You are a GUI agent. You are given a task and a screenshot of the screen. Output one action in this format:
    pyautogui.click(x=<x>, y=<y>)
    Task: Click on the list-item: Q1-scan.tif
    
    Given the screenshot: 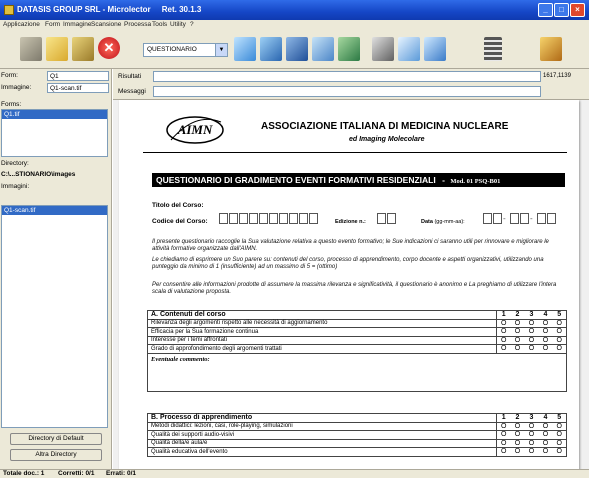 What is the action you would take?
    pyautogui.click(x=54, y=210)
    